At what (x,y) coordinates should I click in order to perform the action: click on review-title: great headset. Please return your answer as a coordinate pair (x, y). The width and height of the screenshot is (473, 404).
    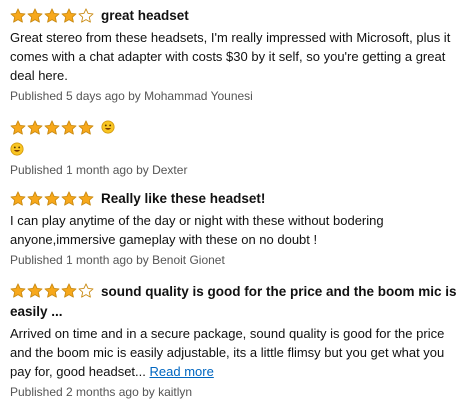
    Looking at the image, I should click on (145, 16).